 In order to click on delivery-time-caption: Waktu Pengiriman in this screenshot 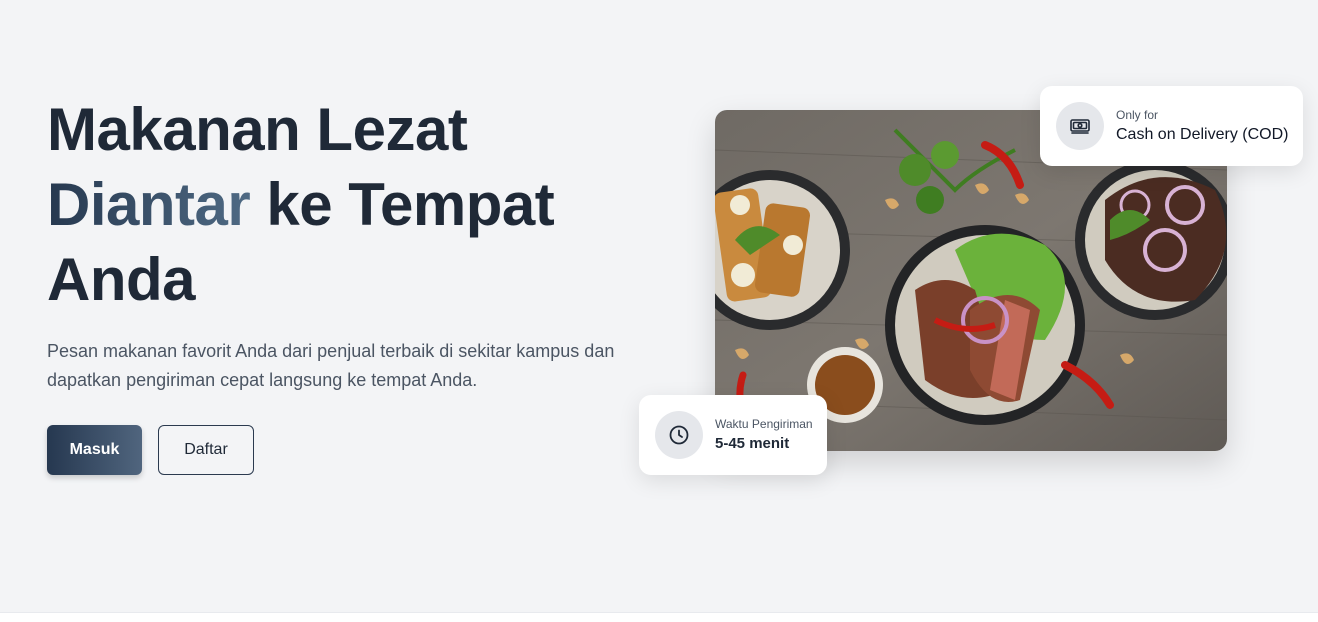, I will do `click(764, 423)`.